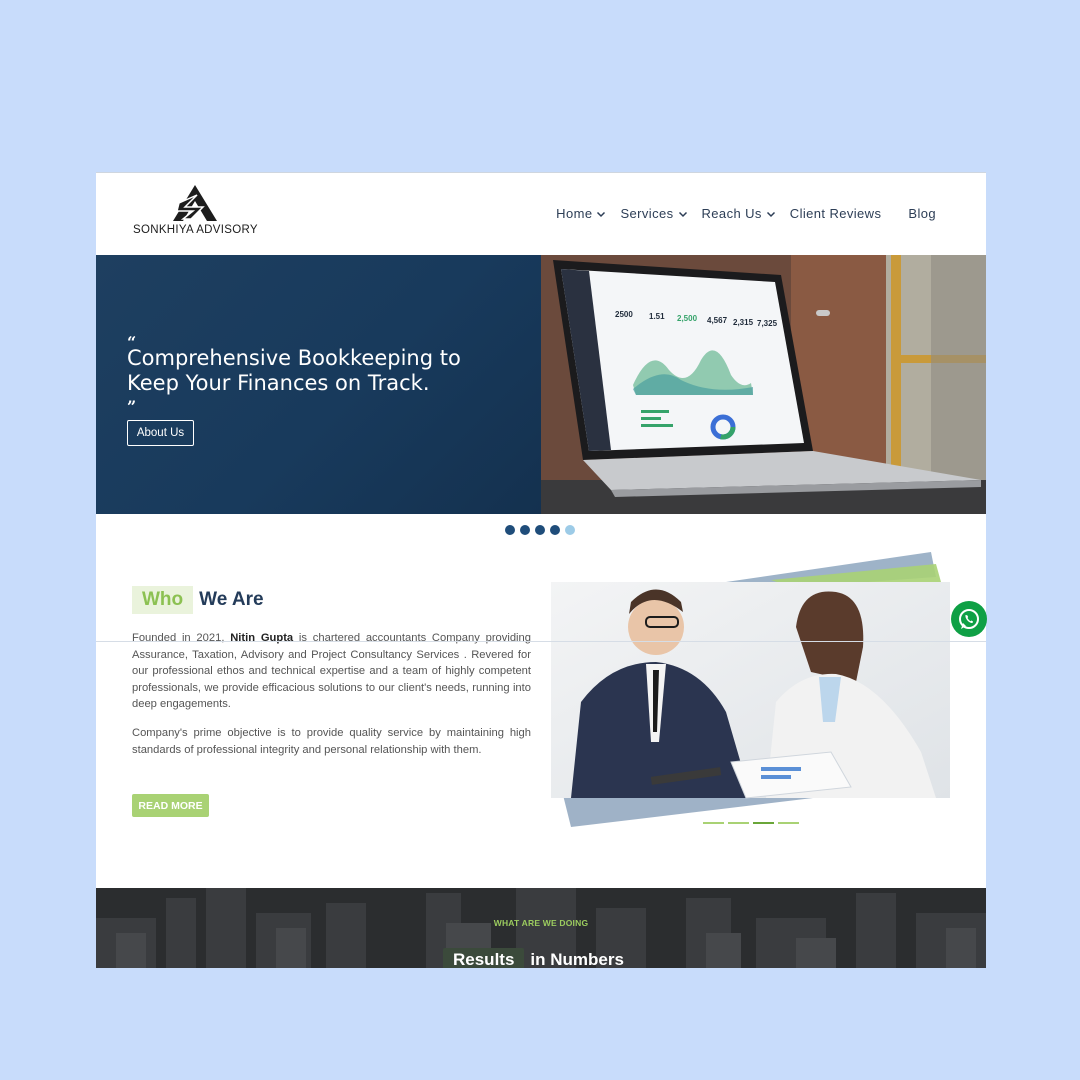  I want to click on nav-blog: Blog, so click(922, 213).